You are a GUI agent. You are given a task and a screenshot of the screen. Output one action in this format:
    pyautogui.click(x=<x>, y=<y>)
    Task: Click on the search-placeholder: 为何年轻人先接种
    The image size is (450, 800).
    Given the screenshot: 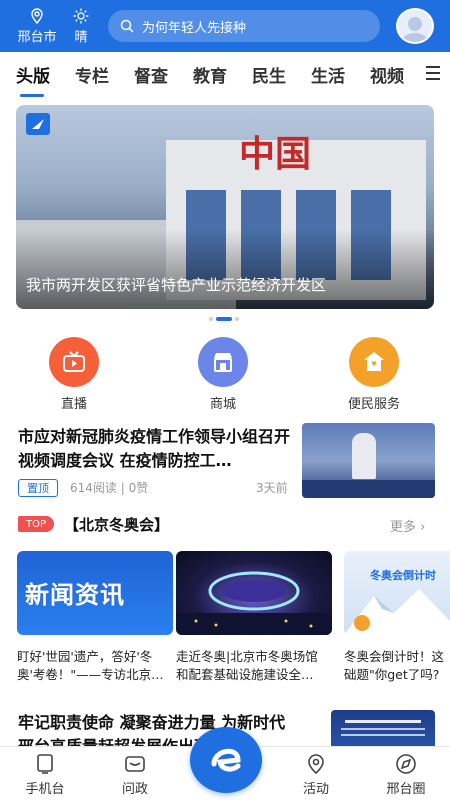 What is the action you would take?
    pyautogui.click(x=194, y=28)
    